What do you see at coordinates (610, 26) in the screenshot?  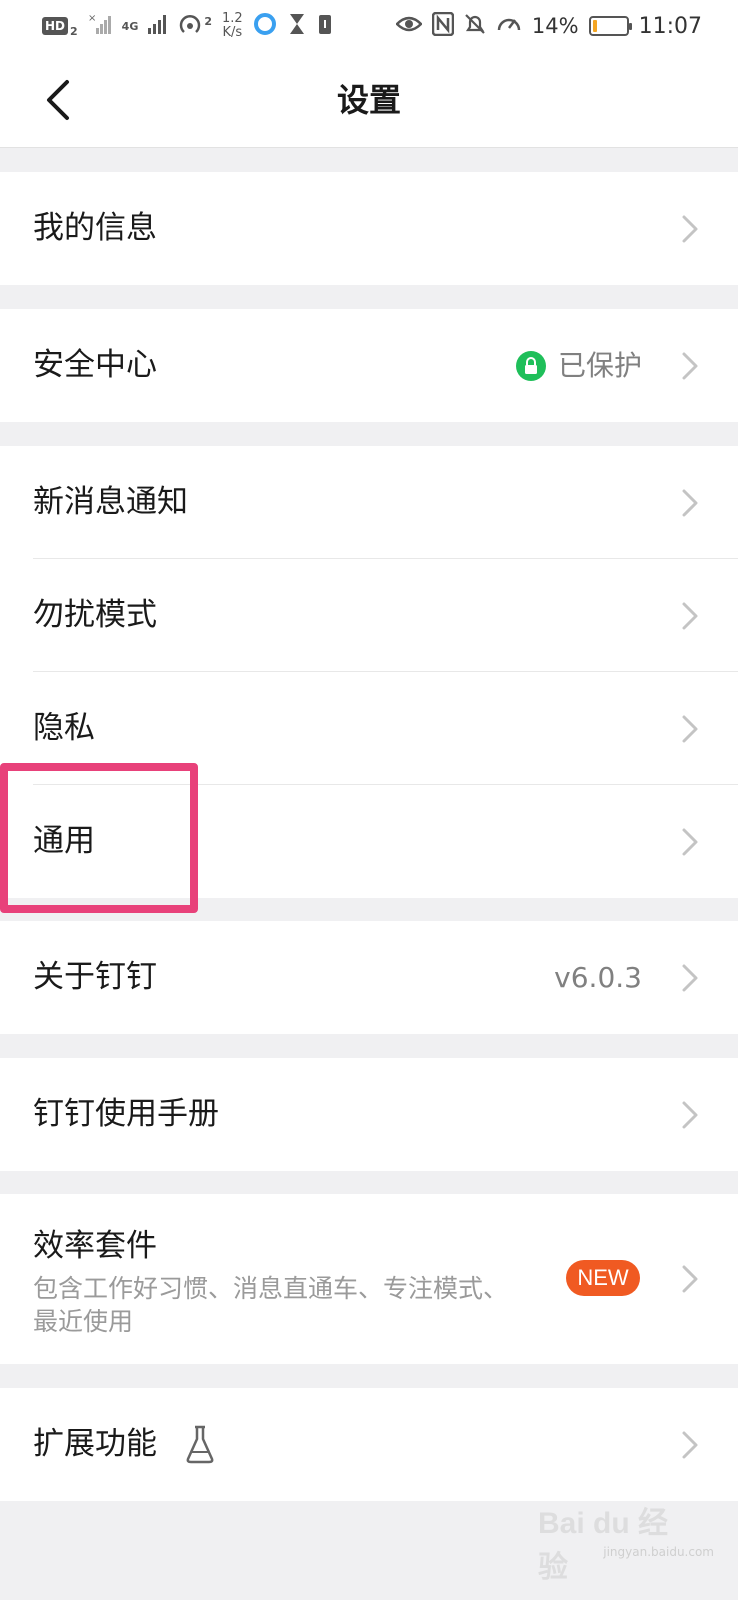 I see `battery-icon` at bounding box center [610, 26].